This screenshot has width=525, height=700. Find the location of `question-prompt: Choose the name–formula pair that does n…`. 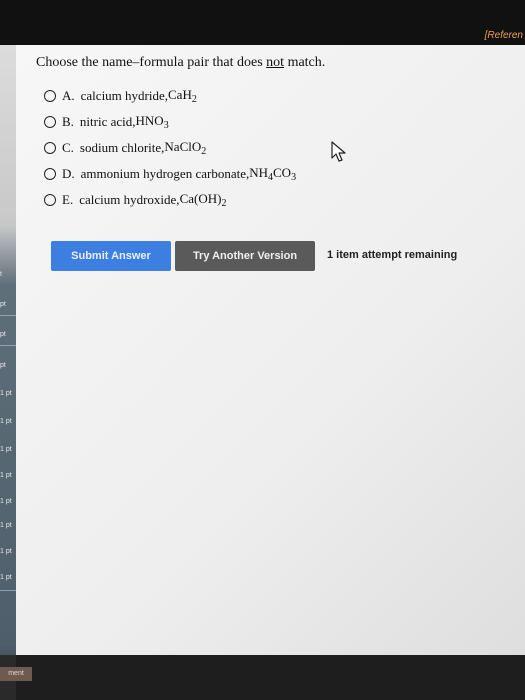

question-prompt: Choose the name–formula pair that does n… is located at coordinates (180, 63).